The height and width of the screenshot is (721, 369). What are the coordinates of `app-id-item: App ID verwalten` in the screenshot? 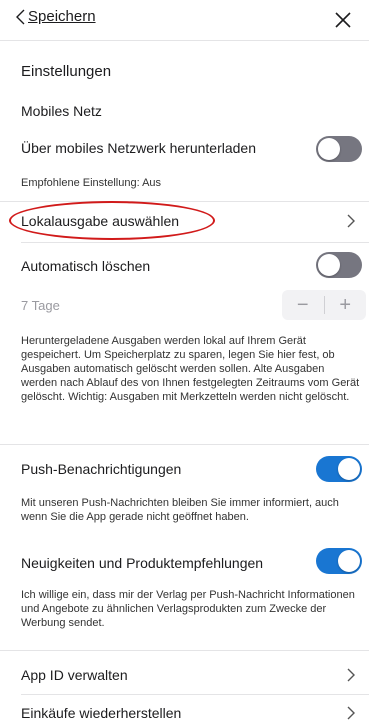 It's located at (74, 675).